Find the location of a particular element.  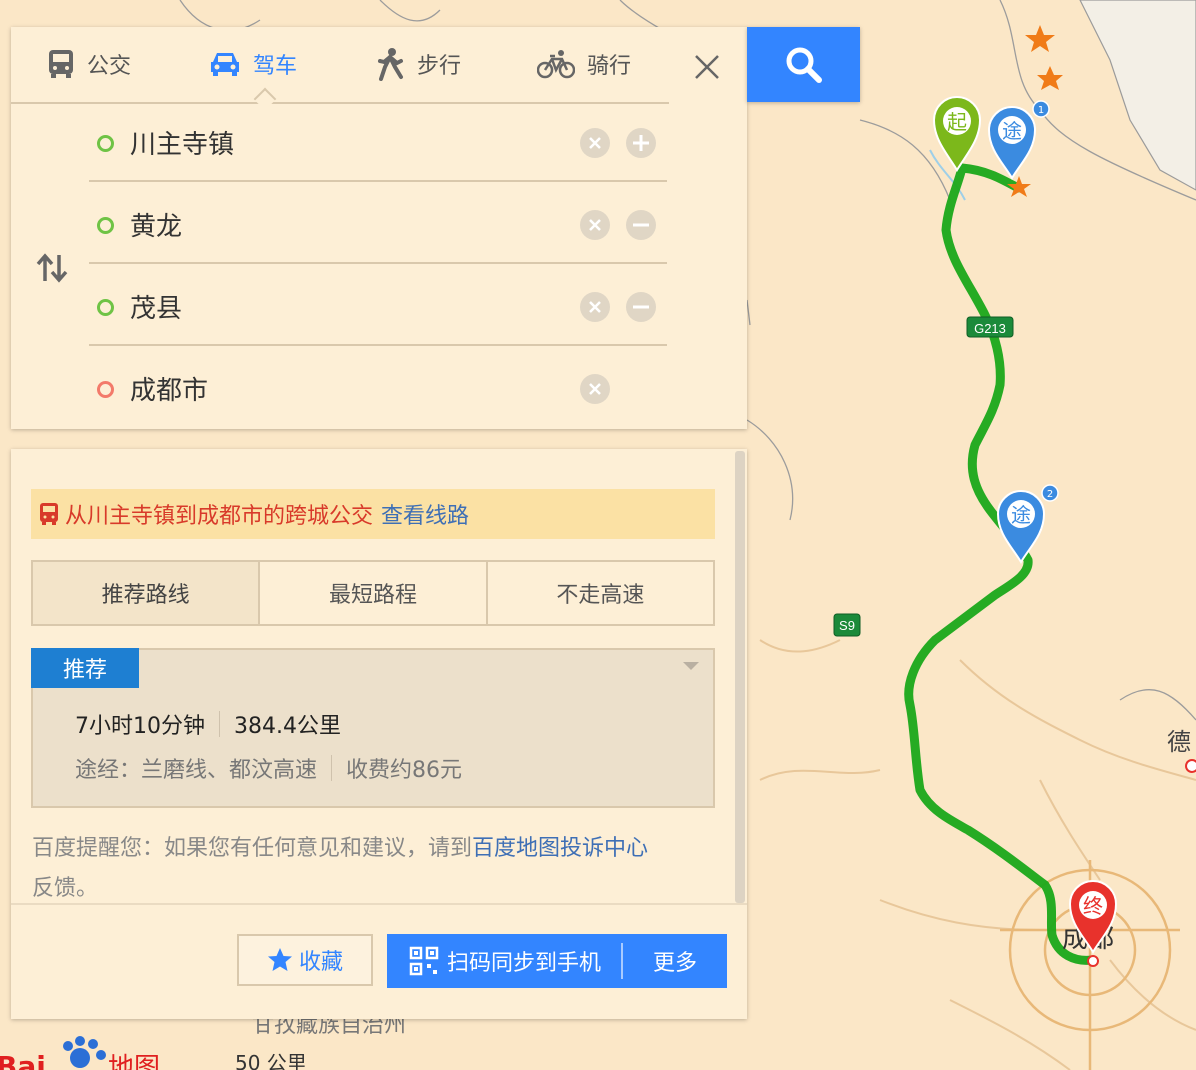

svg-text: G213 is located at coordinates (990, 328).